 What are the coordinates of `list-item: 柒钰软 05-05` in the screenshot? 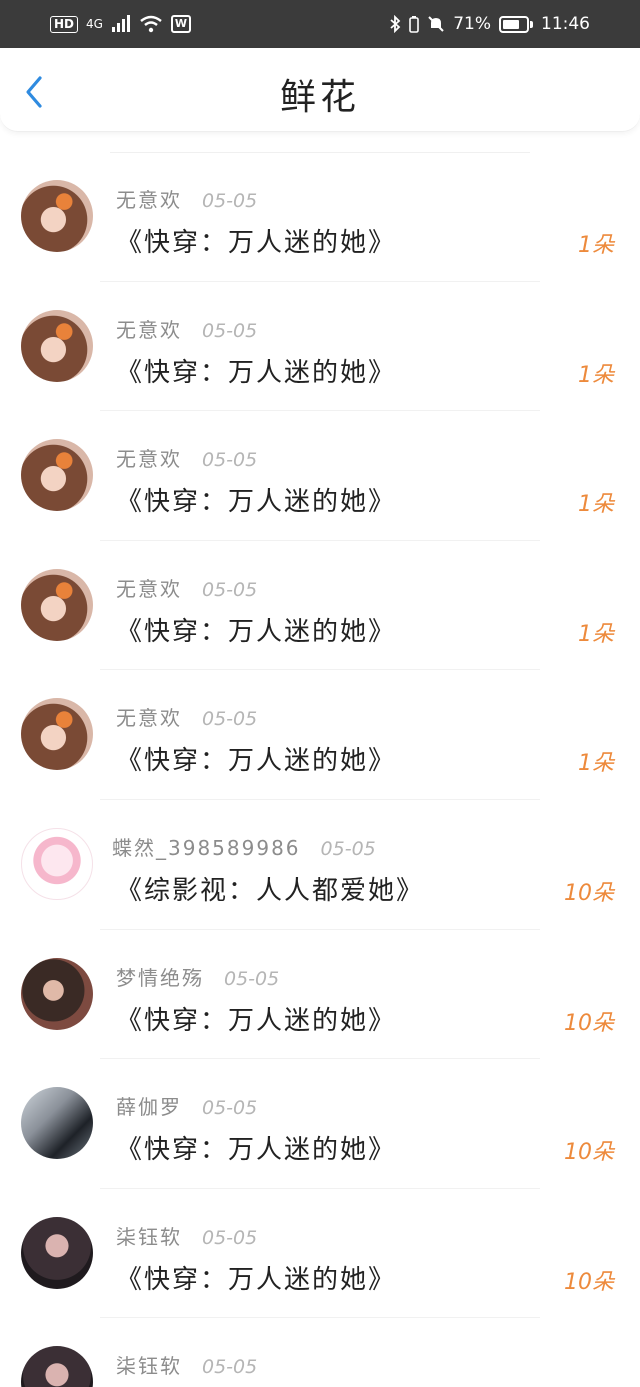 It's located at (320, 1352).